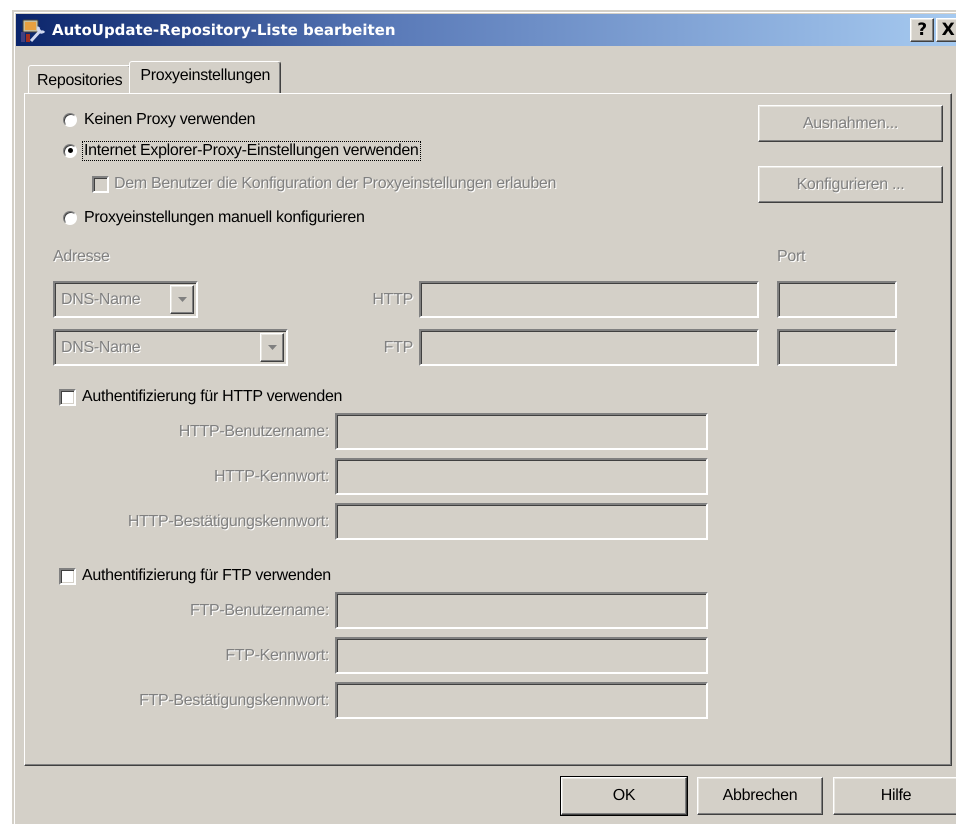  What do you see at coordinates (227, 521) in the screenshot?
I see `field-label: HTTP-Bestätigungskennwort:` at bounding box center [227, 521].